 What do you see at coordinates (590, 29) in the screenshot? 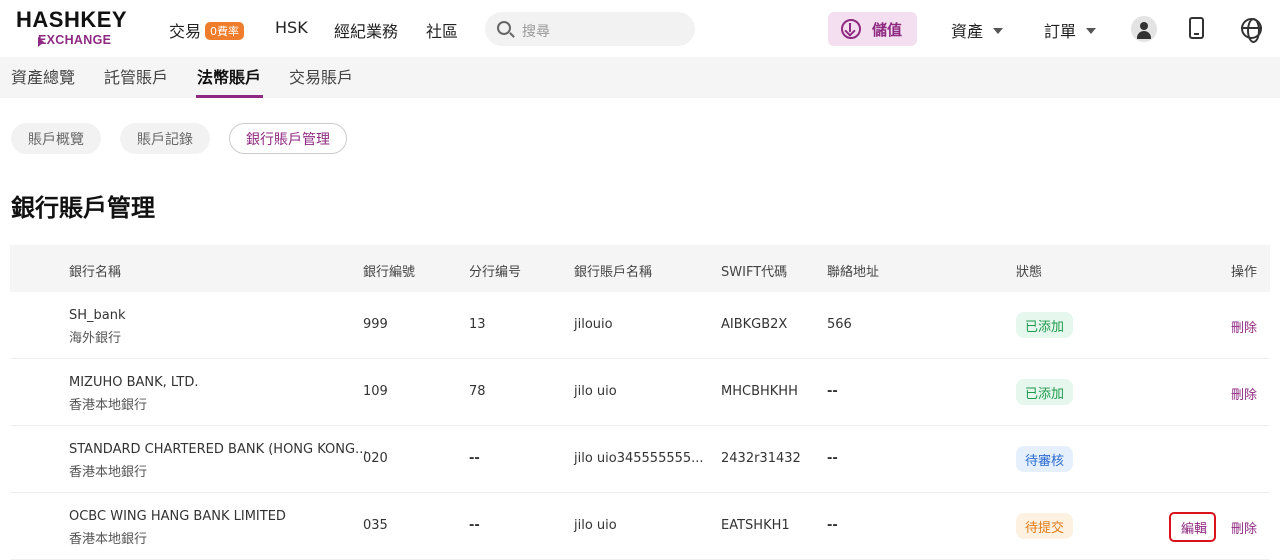
I see `search-input: 搜尋` at bounding box center [590, 29].